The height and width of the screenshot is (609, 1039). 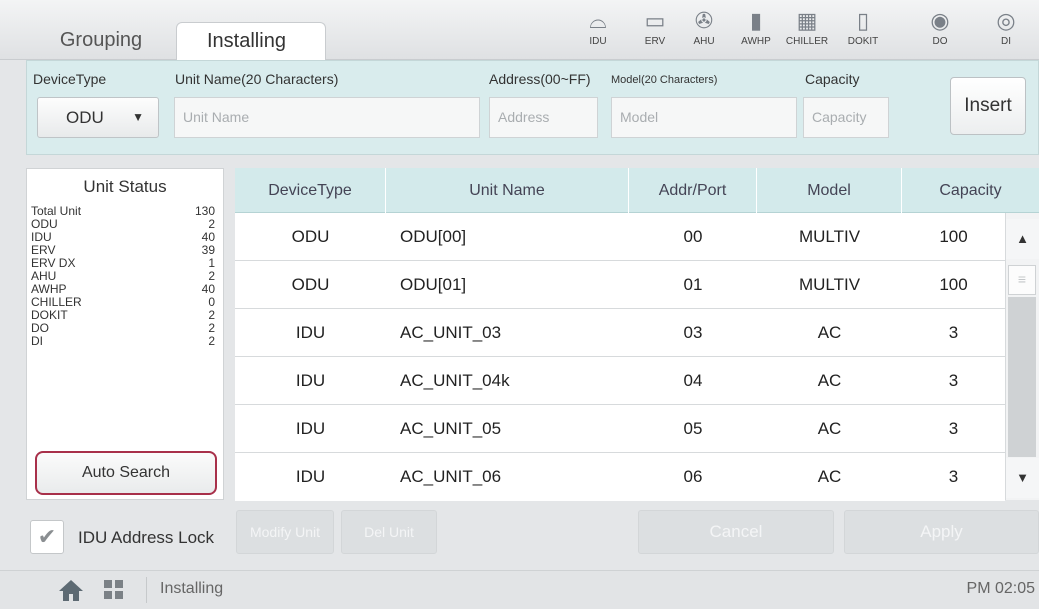 What do you see at coordinates (114, 590) in the screenshot?
I see `menu-grid-icon` at bounding box center [114, 590].